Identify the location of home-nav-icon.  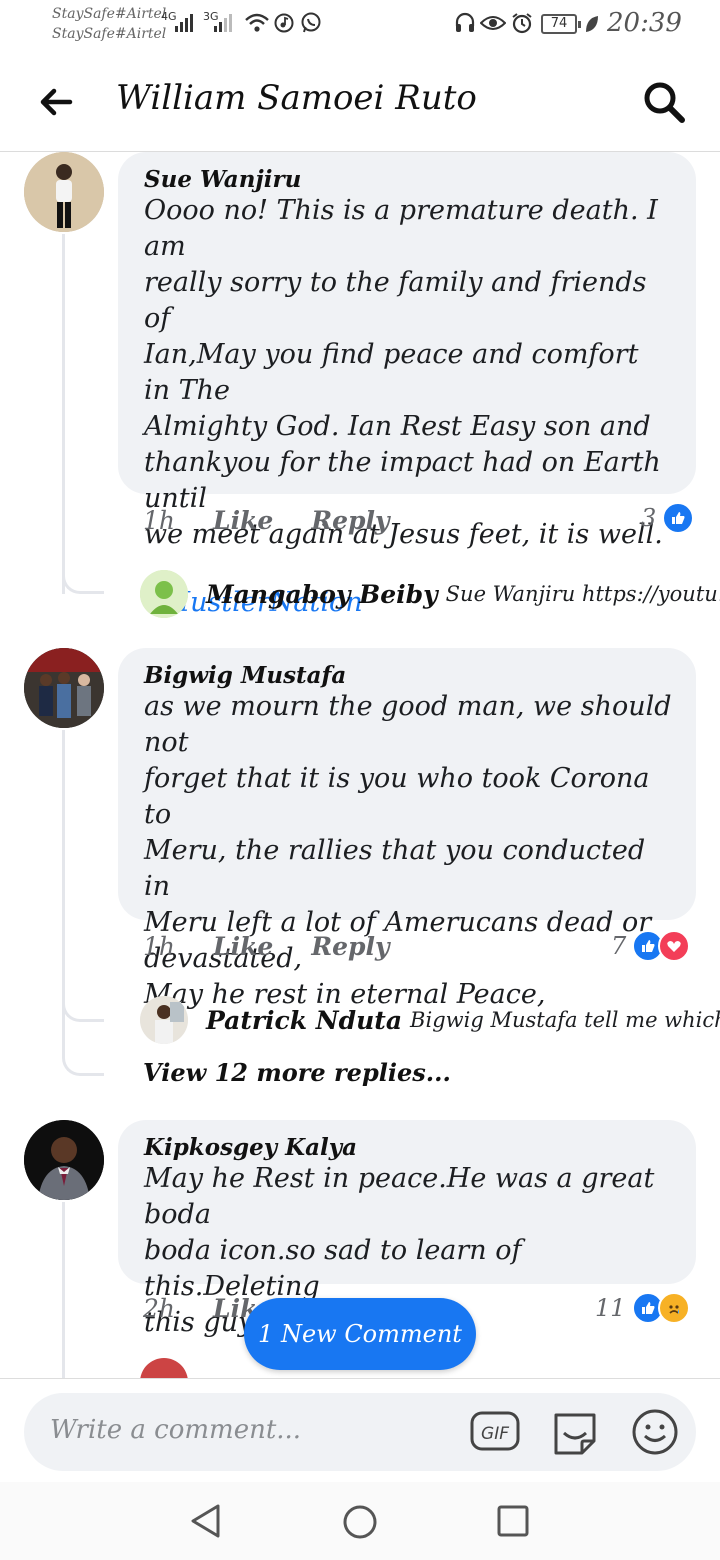
(360, 1522).